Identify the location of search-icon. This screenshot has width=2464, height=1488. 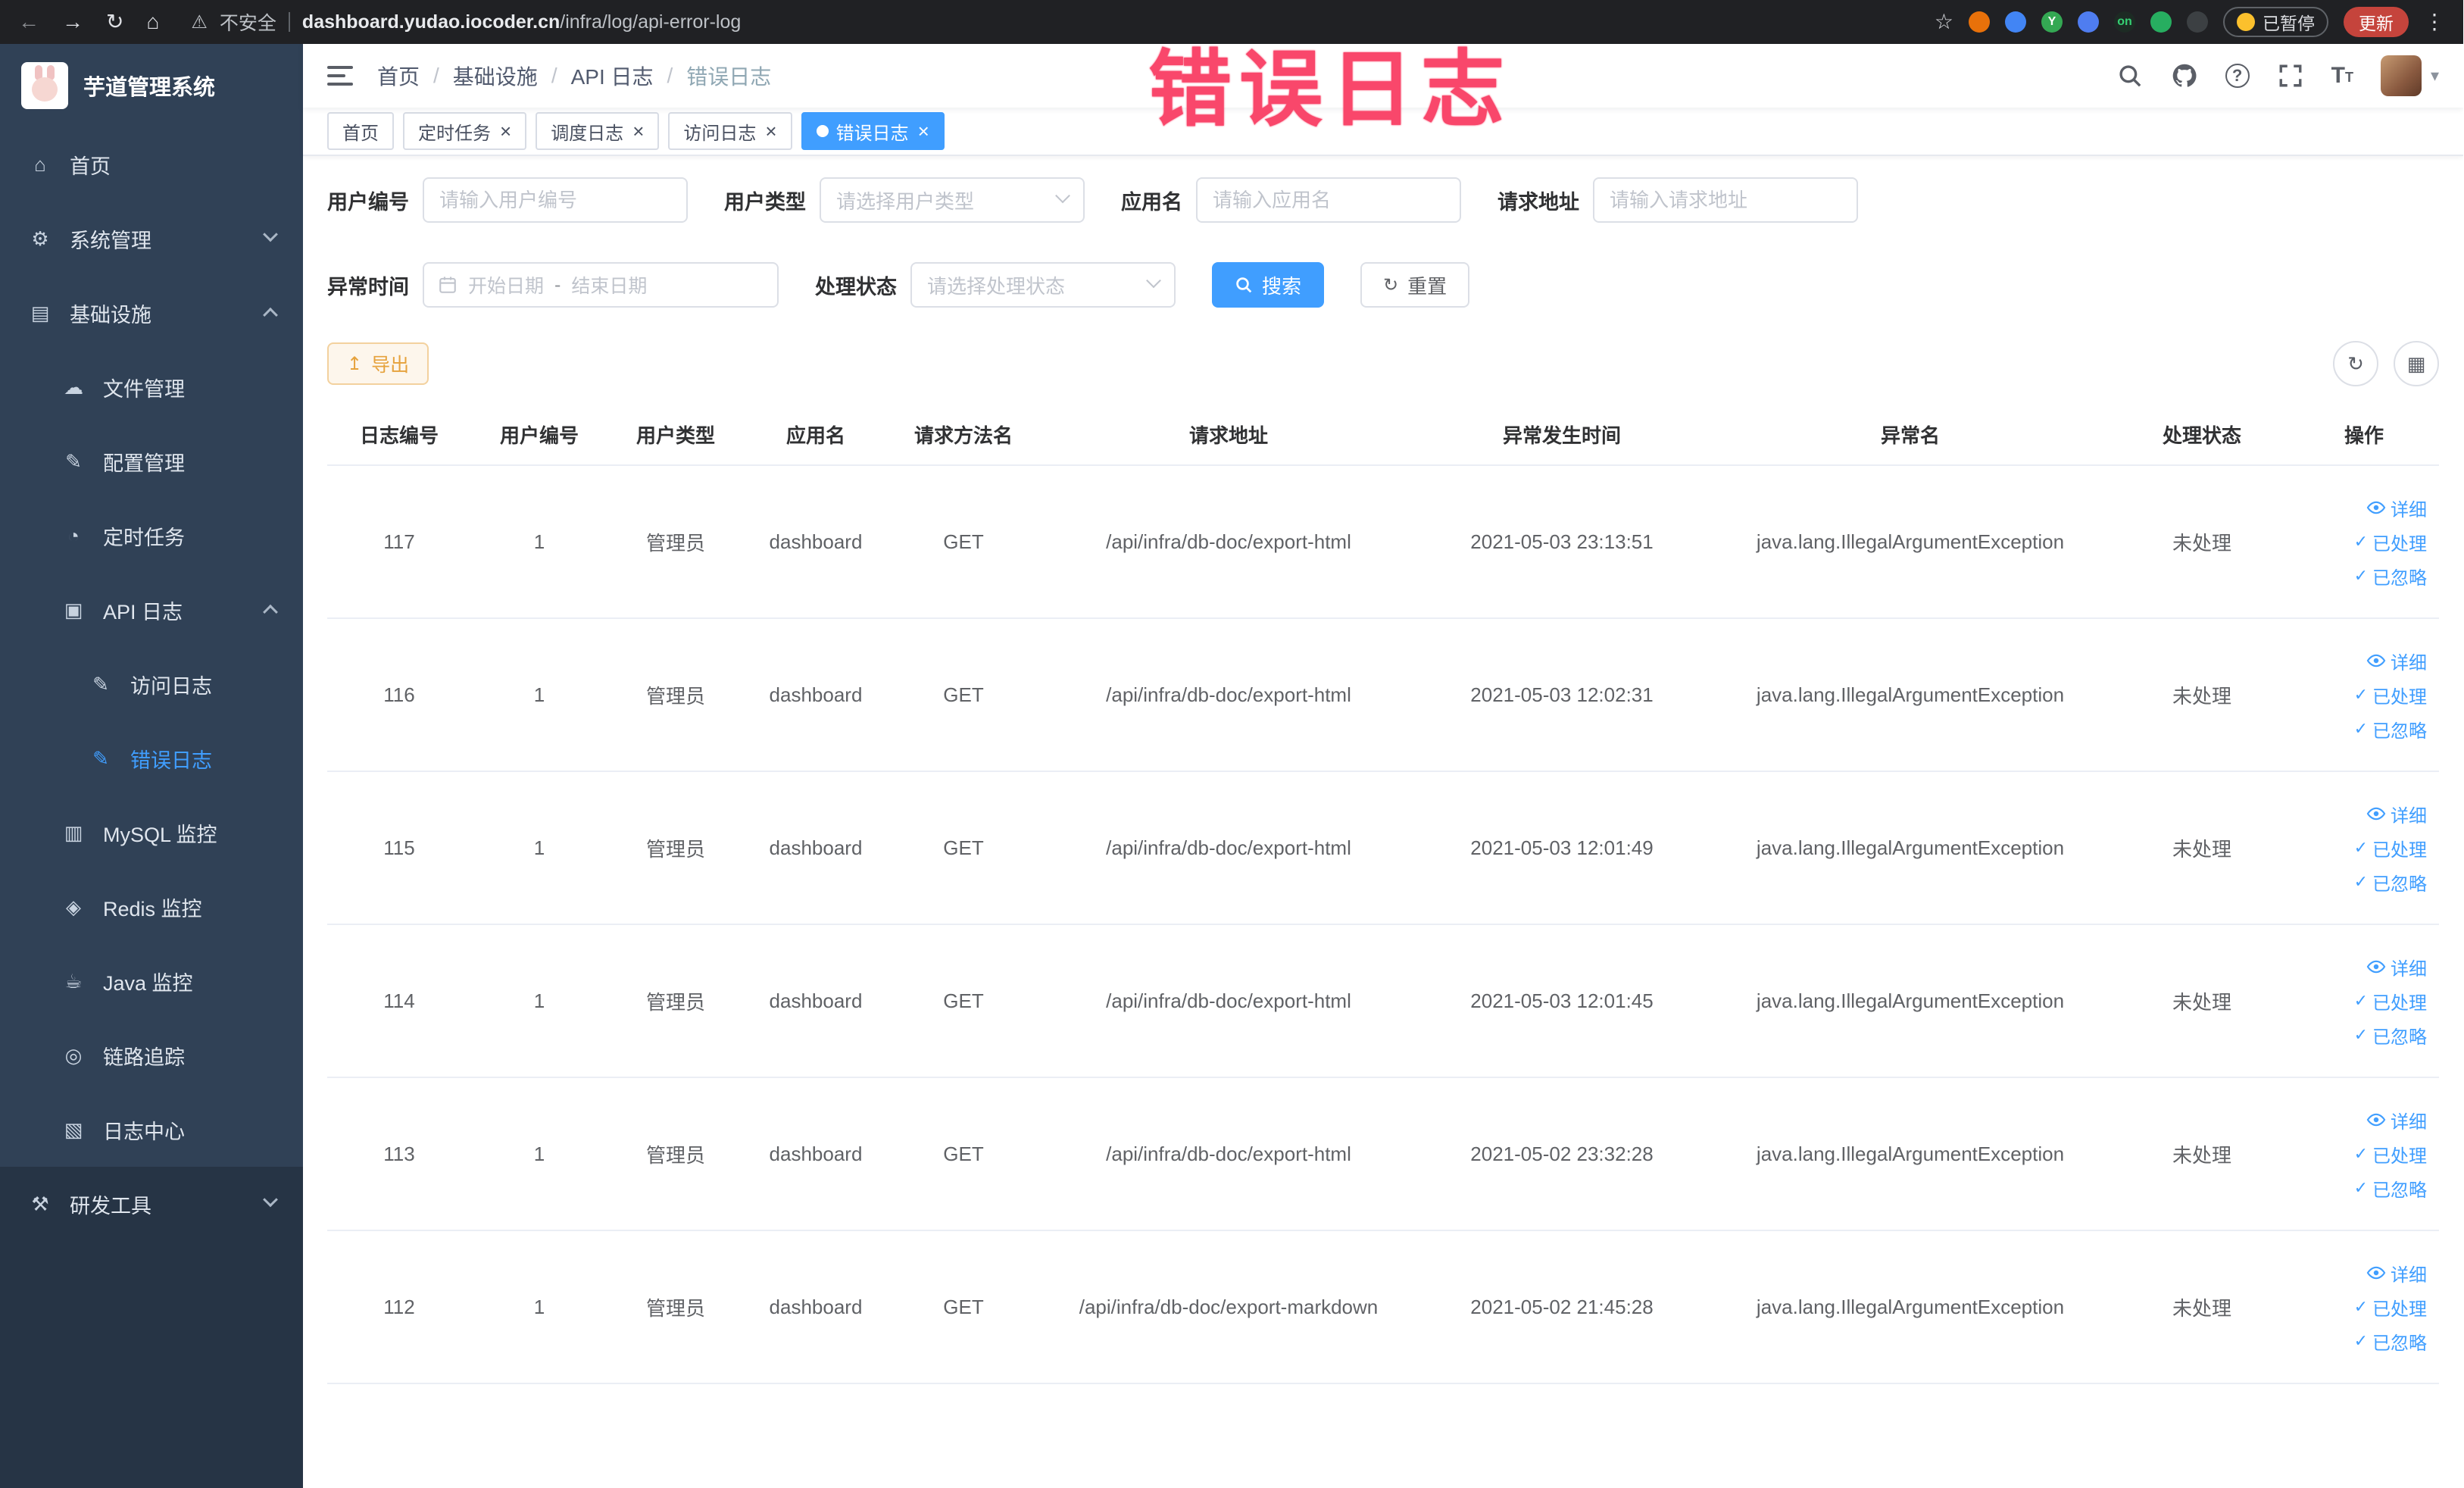
(2130, 75).